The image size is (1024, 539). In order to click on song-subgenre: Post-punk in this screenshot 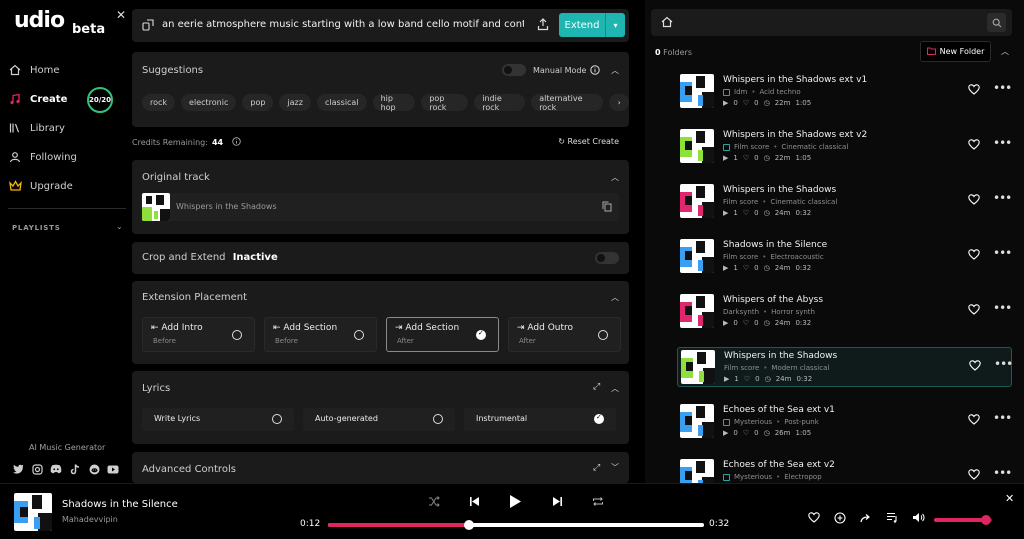, I will do `click(801, 422)`.